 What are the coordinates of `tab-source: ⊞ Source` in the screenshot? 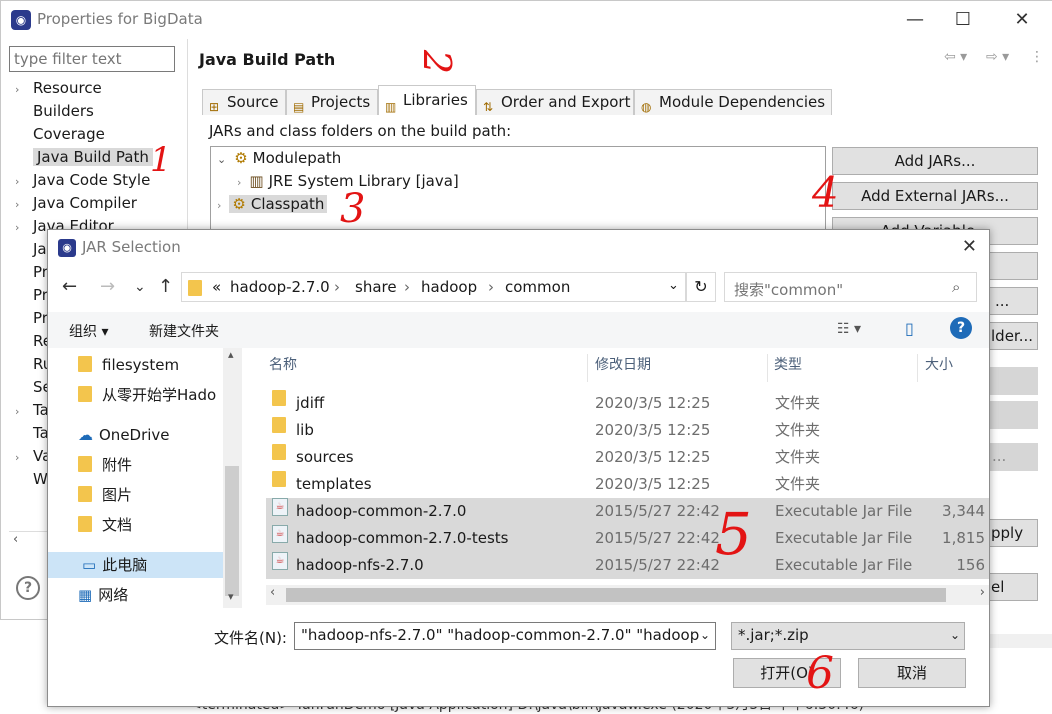 It's located at (244, 102).